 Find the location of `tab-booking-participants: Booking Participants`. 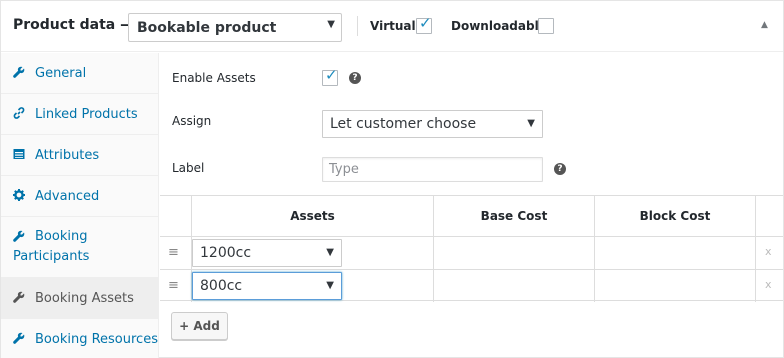

tab-booking-participants: Booking Participants is located at coordinates (80, 247).